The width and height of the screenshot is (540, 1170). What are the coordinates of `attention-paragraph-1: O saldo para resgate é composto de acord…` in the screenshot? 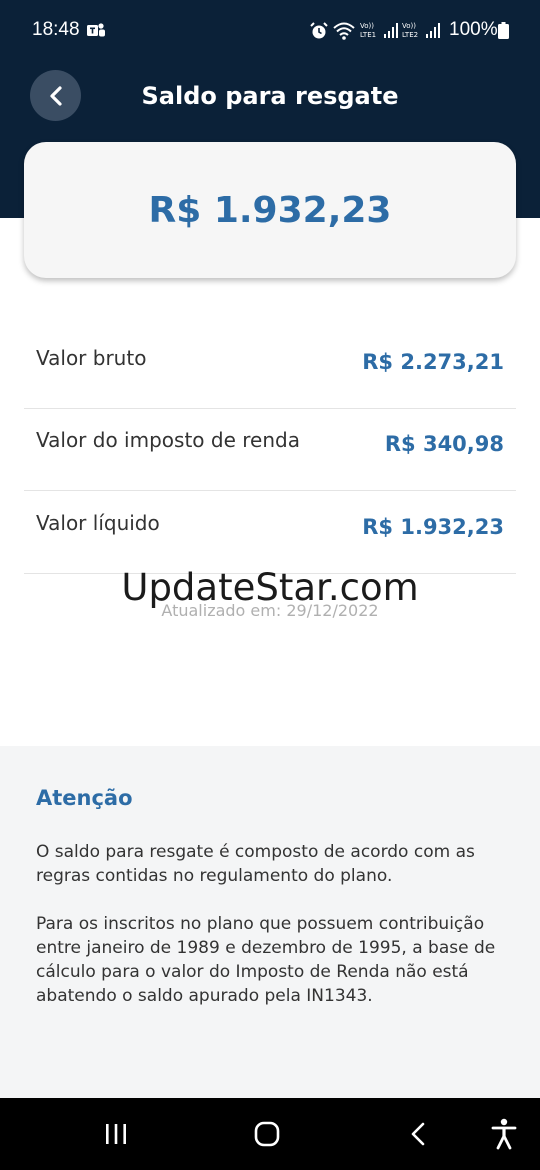 It's located at (255, 864).